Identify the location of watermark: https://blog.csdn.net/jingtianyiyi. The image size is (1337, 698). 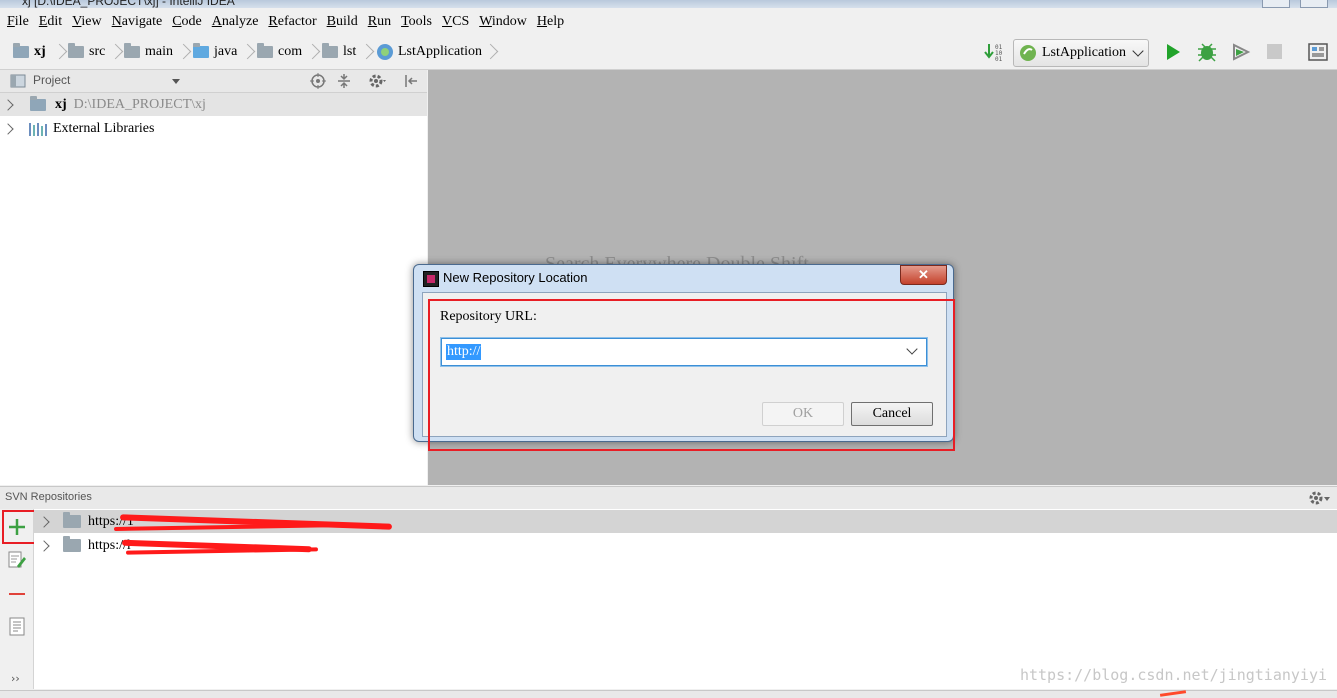
(1173, 675).